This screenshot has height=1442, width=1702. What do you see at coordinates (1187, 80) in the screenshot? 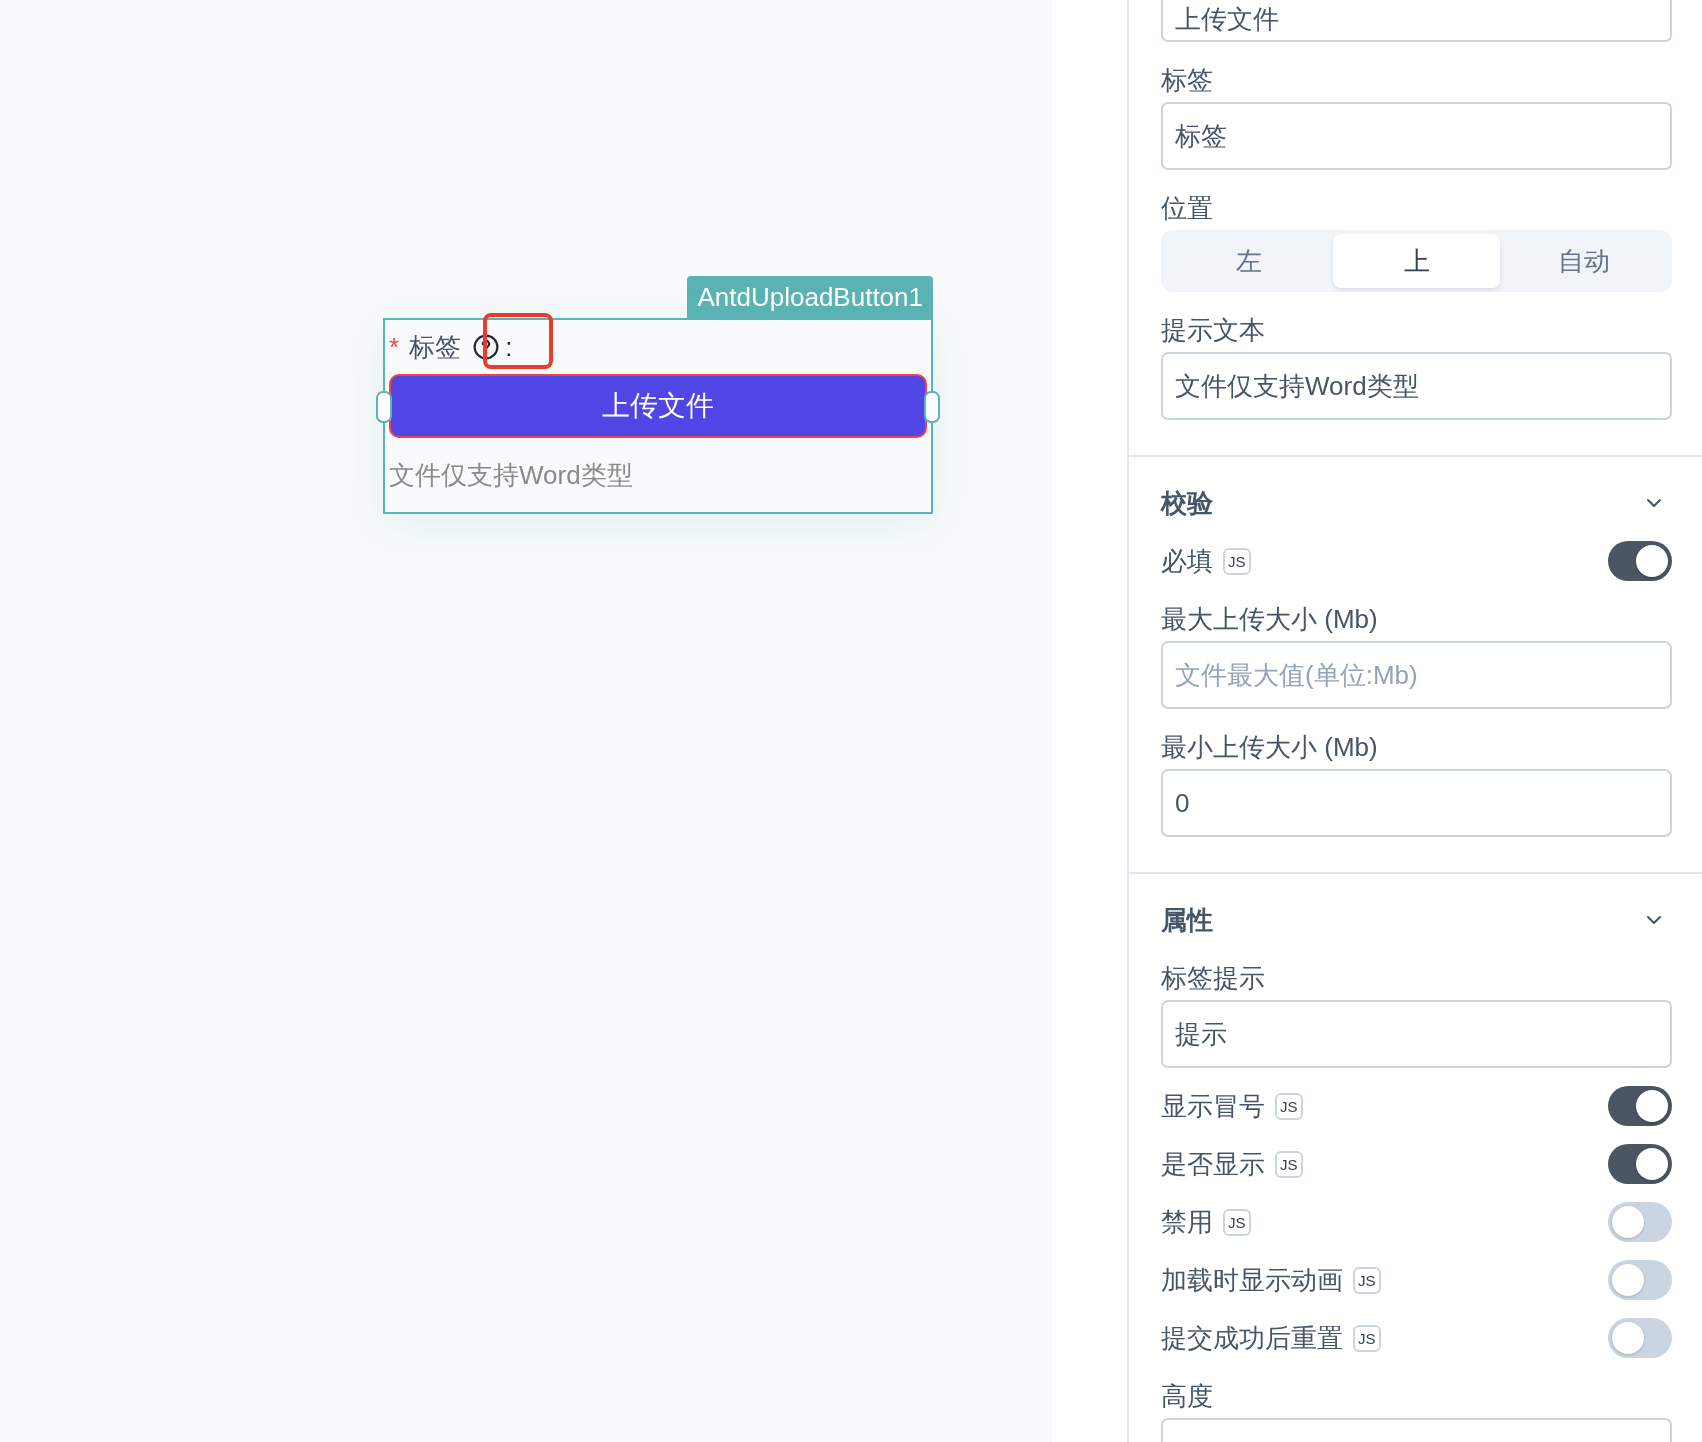
I see `field-label: 标签` at bounding box center [1187, 80].